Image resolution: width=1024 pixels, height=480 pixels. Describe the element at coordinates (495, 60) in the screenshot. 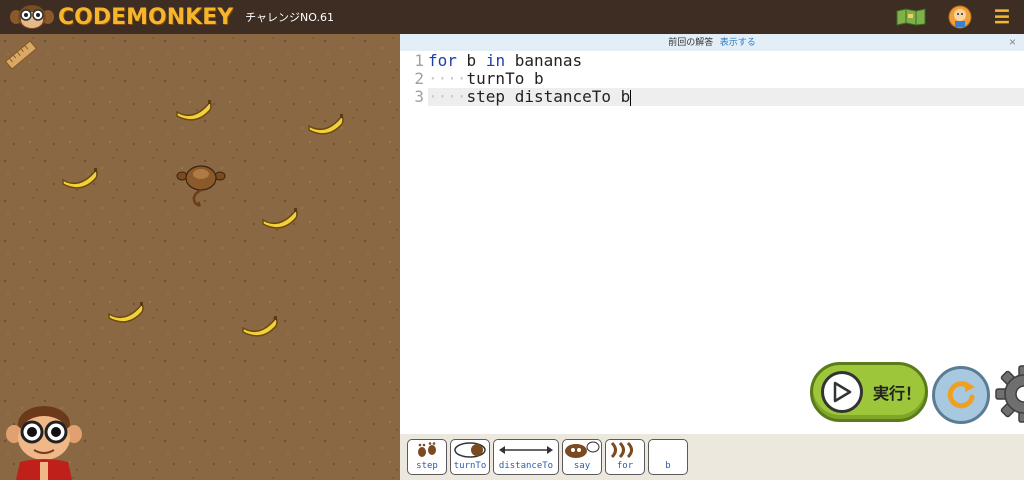

I see `keyword-token: in` at that location.